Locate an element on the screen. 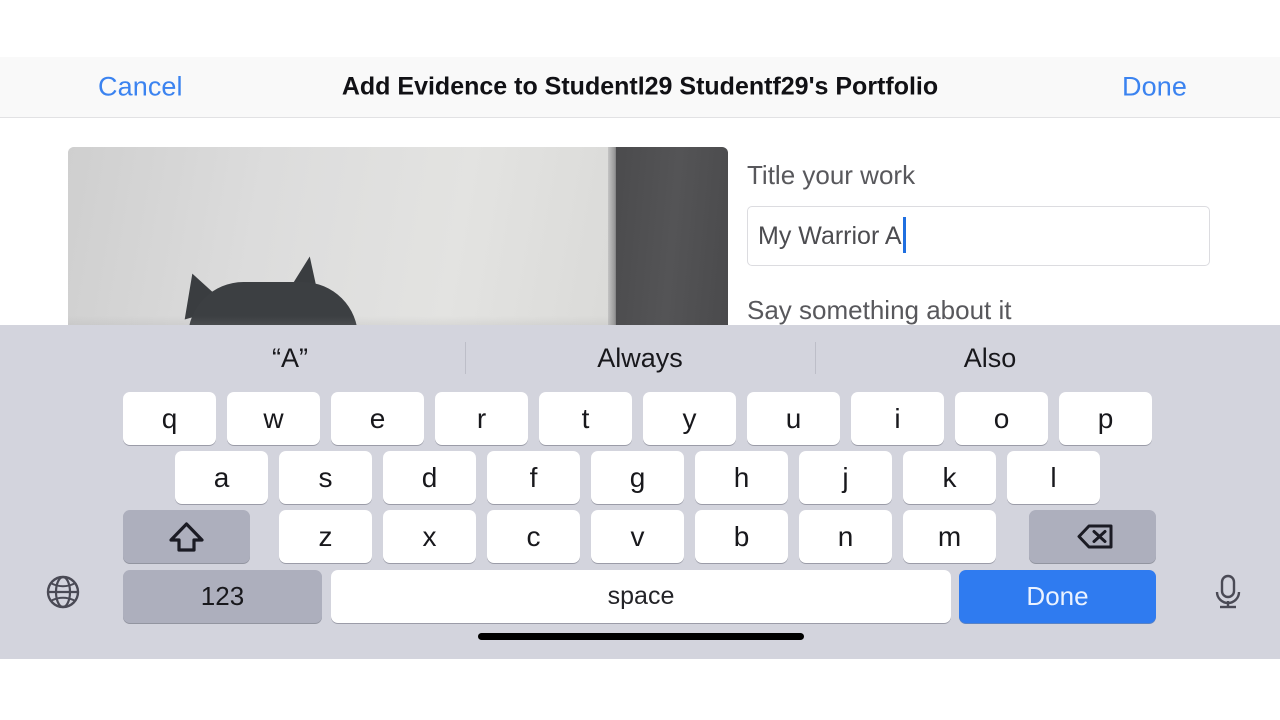 This screenshot has height=720, width=1280. shift-arrow-icon is located at coordinates (186, 537).